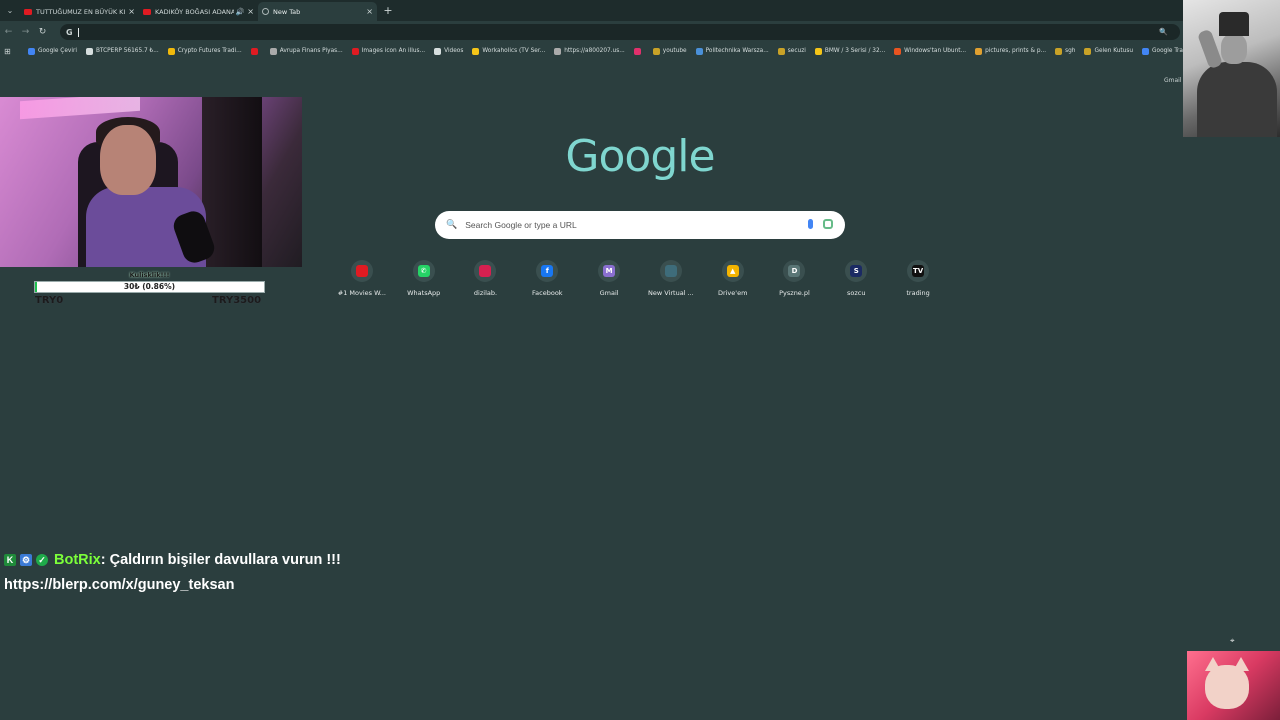 This screenshot has width=1280, height=720. What do you see at coordinates (10, 10) in the screenshot?
I see `tab-search-icon: ⌄` at bounding box center [10, 10].